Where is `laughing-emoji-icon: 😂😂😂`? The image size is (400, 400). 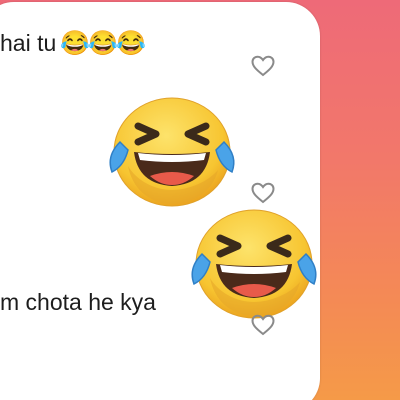
laughing-emoji-icon: 😂😂😂 is located at coordinates (103, 43).